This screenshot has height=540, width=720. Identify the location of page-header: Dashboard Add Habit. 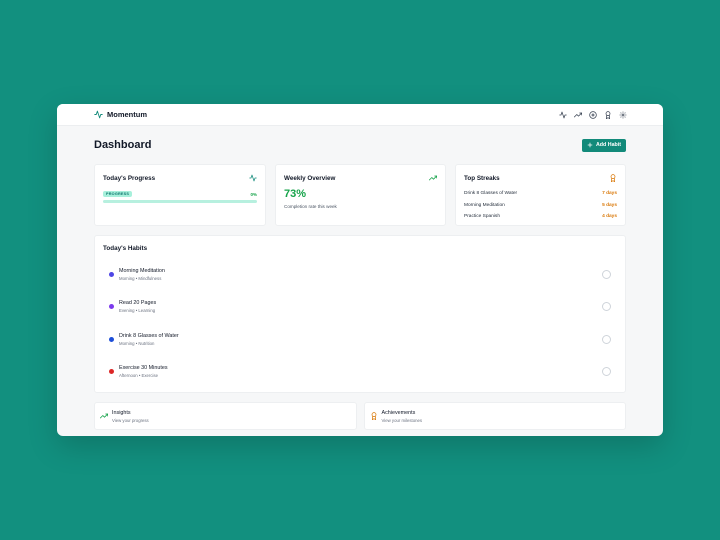
(360, 145).